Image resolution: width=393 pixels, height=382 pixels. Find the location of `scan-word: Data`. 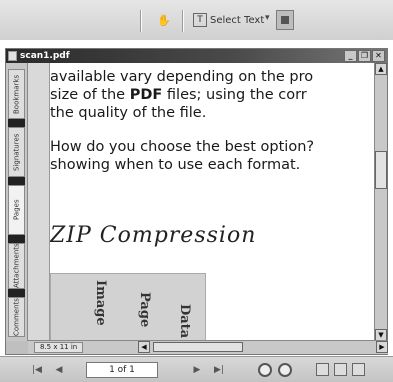

scan-word: Data is located at coordinates (184, 321).